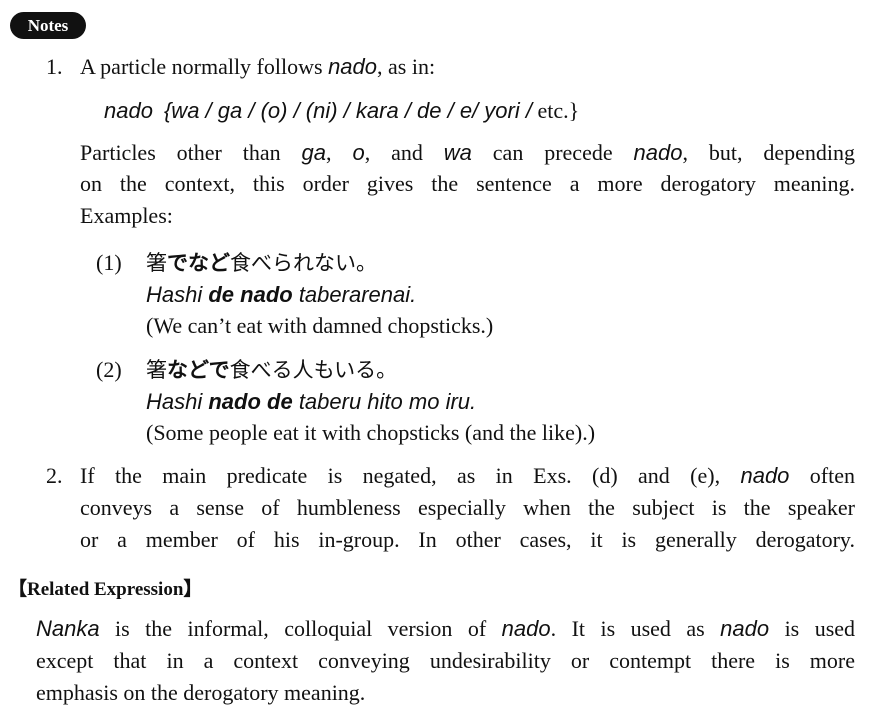 This screenshot has height=727, width=872. I want to click on note-1-intro: A particle normally follows nado, as in:, so click(258, 66).